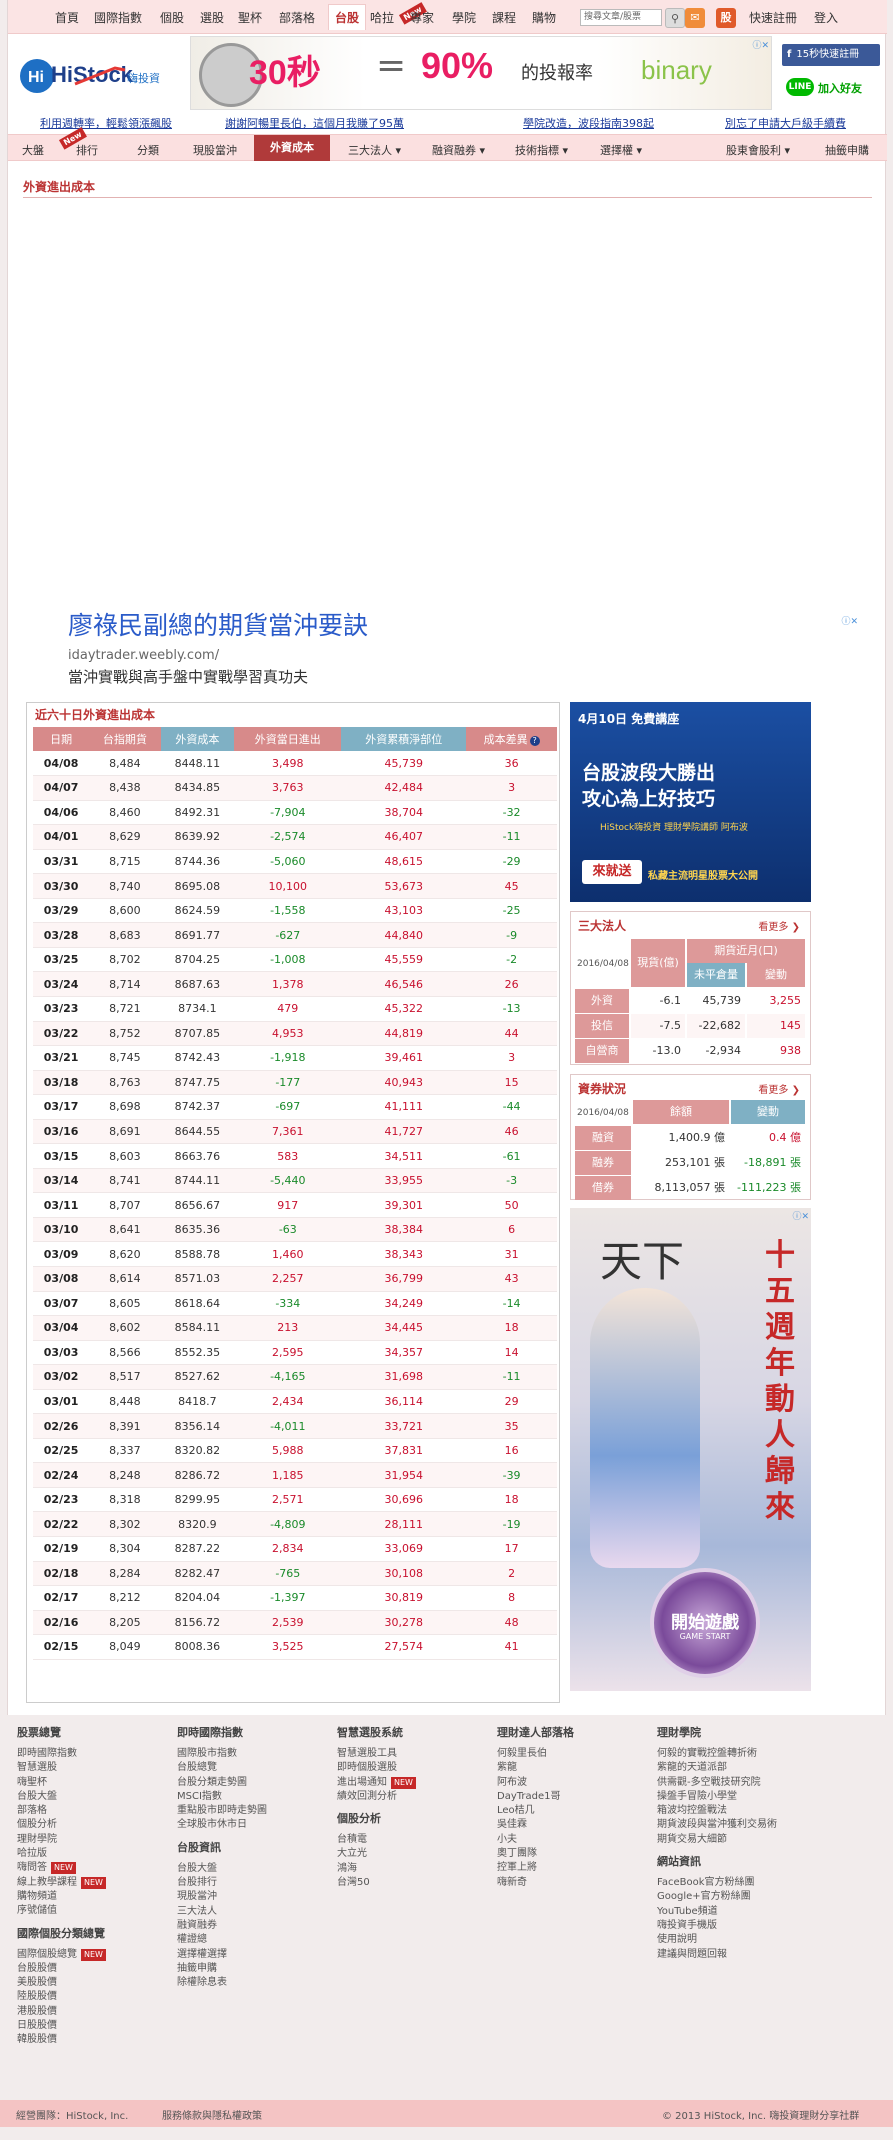  Describe the element at coordinates (118, 17) in the screenshot. I see `nav-intl-index: 國際指數` at that location.